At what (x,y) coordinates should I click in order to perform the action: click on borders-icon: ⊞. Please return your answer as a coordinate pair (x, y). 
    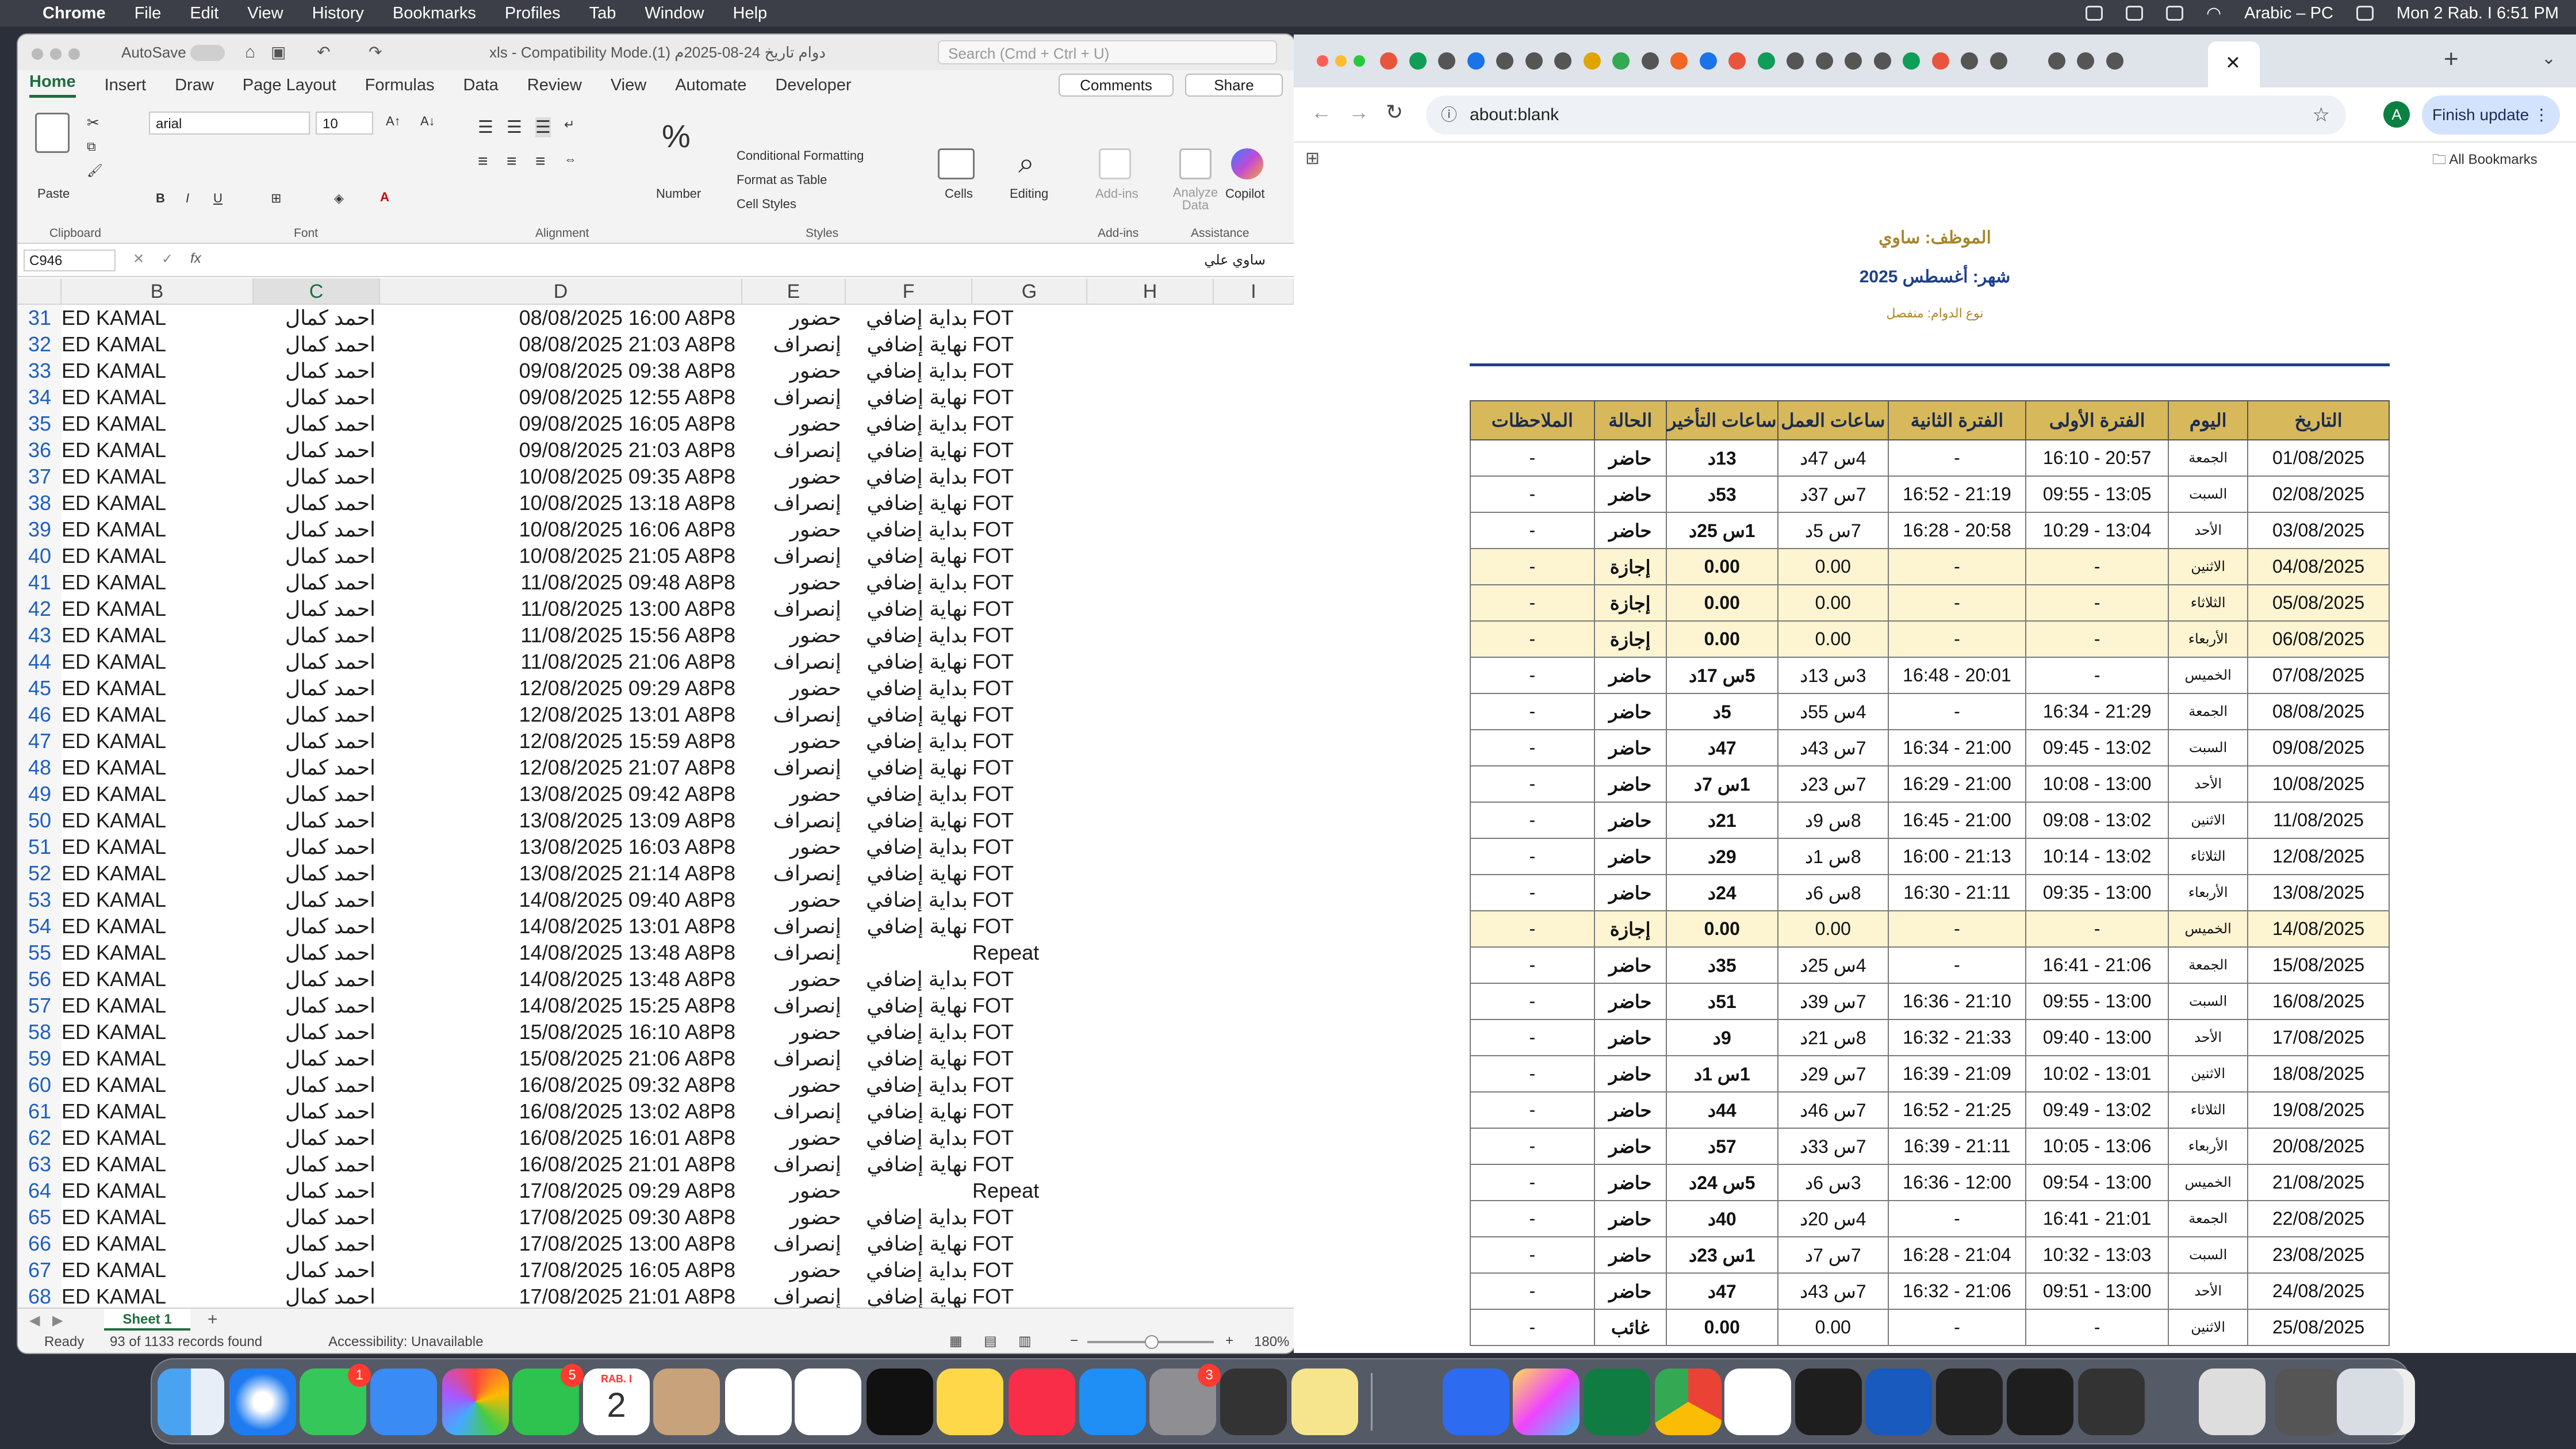
    Looking at the image, I should click on (276, 198).